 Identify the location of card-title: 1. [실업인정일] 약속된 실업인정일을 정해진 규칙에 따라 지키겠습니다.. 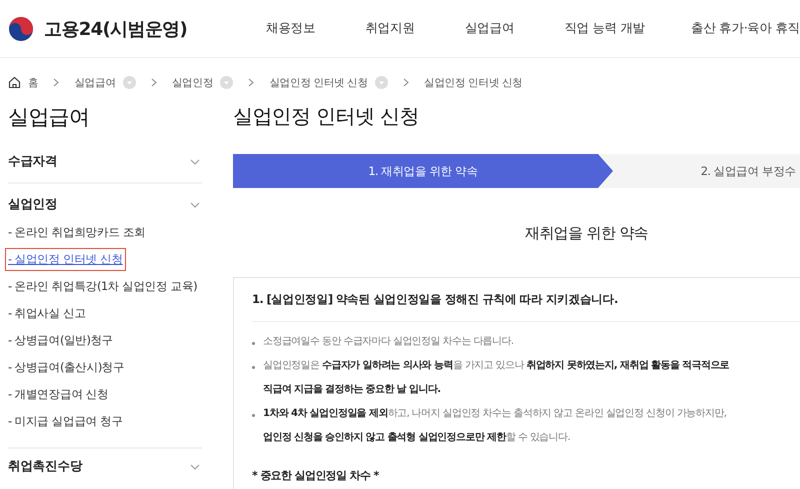
(435, 299).